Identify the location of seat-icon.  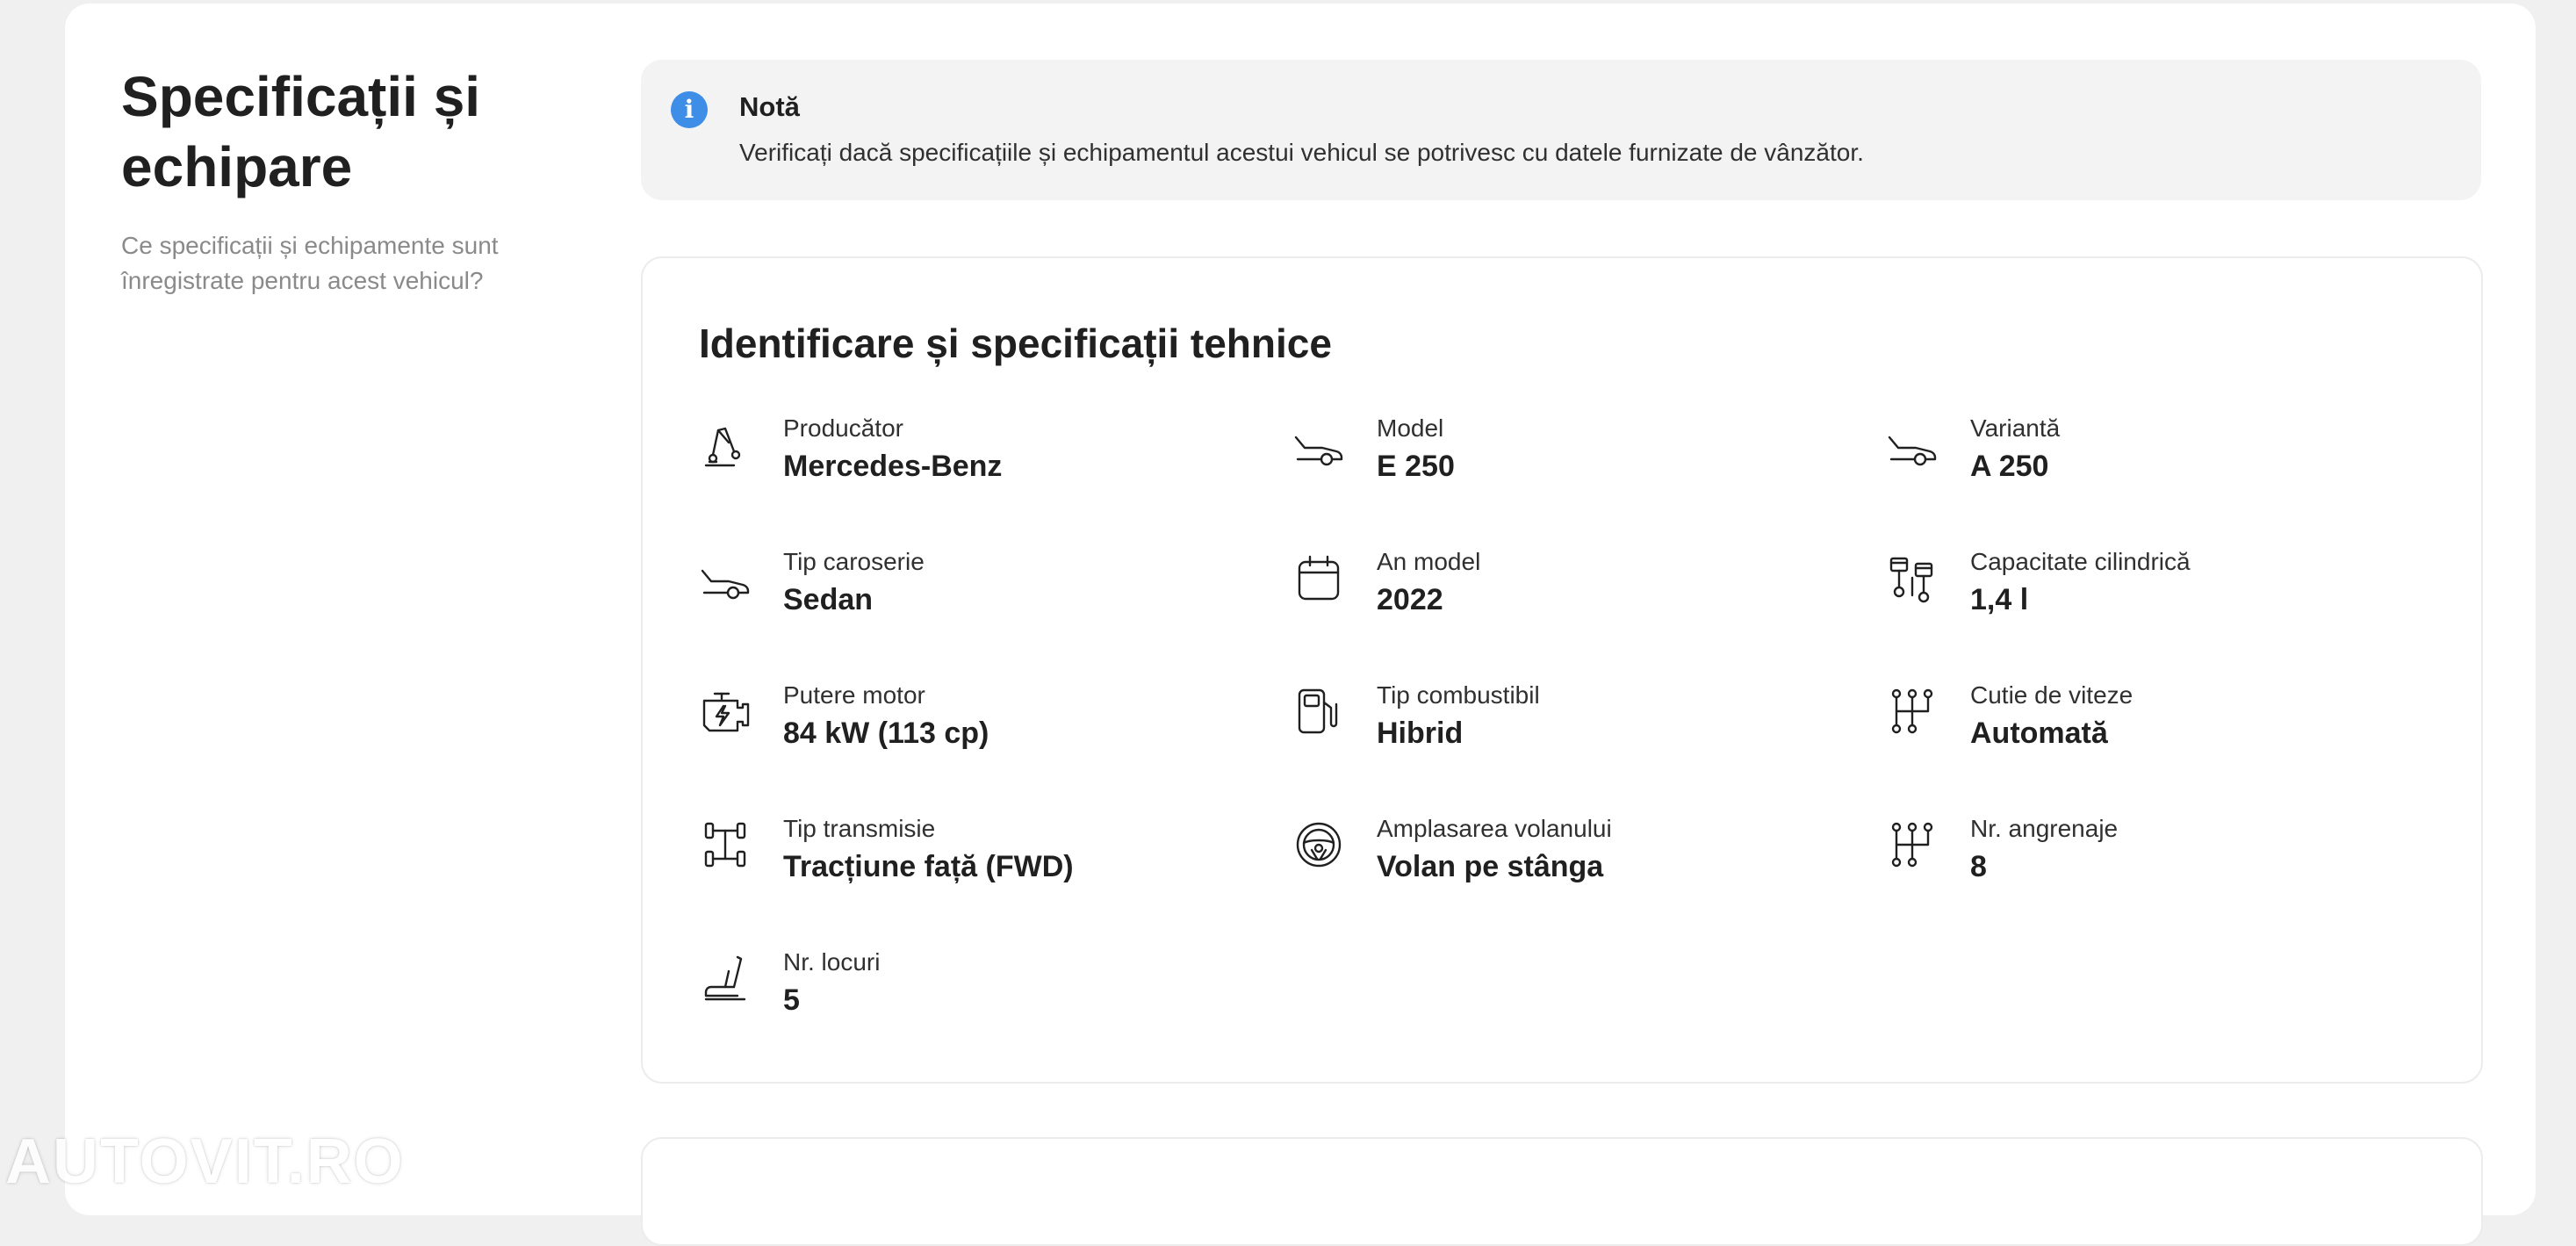
(725, 978).